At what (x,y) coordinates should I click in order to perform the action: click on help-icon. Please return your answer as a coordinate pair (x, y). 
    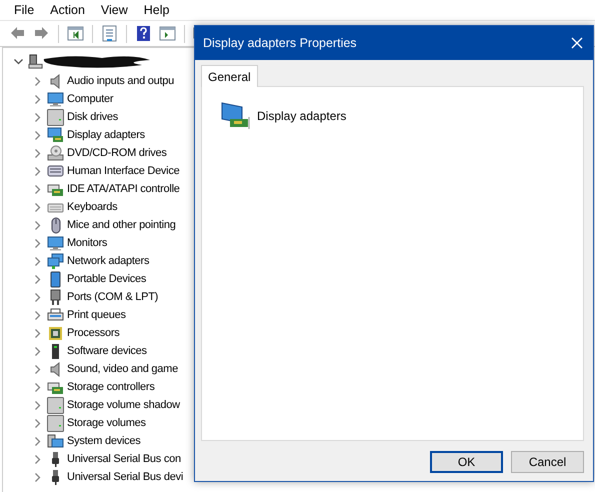
    Looking at the image, I should click on (143, 33).